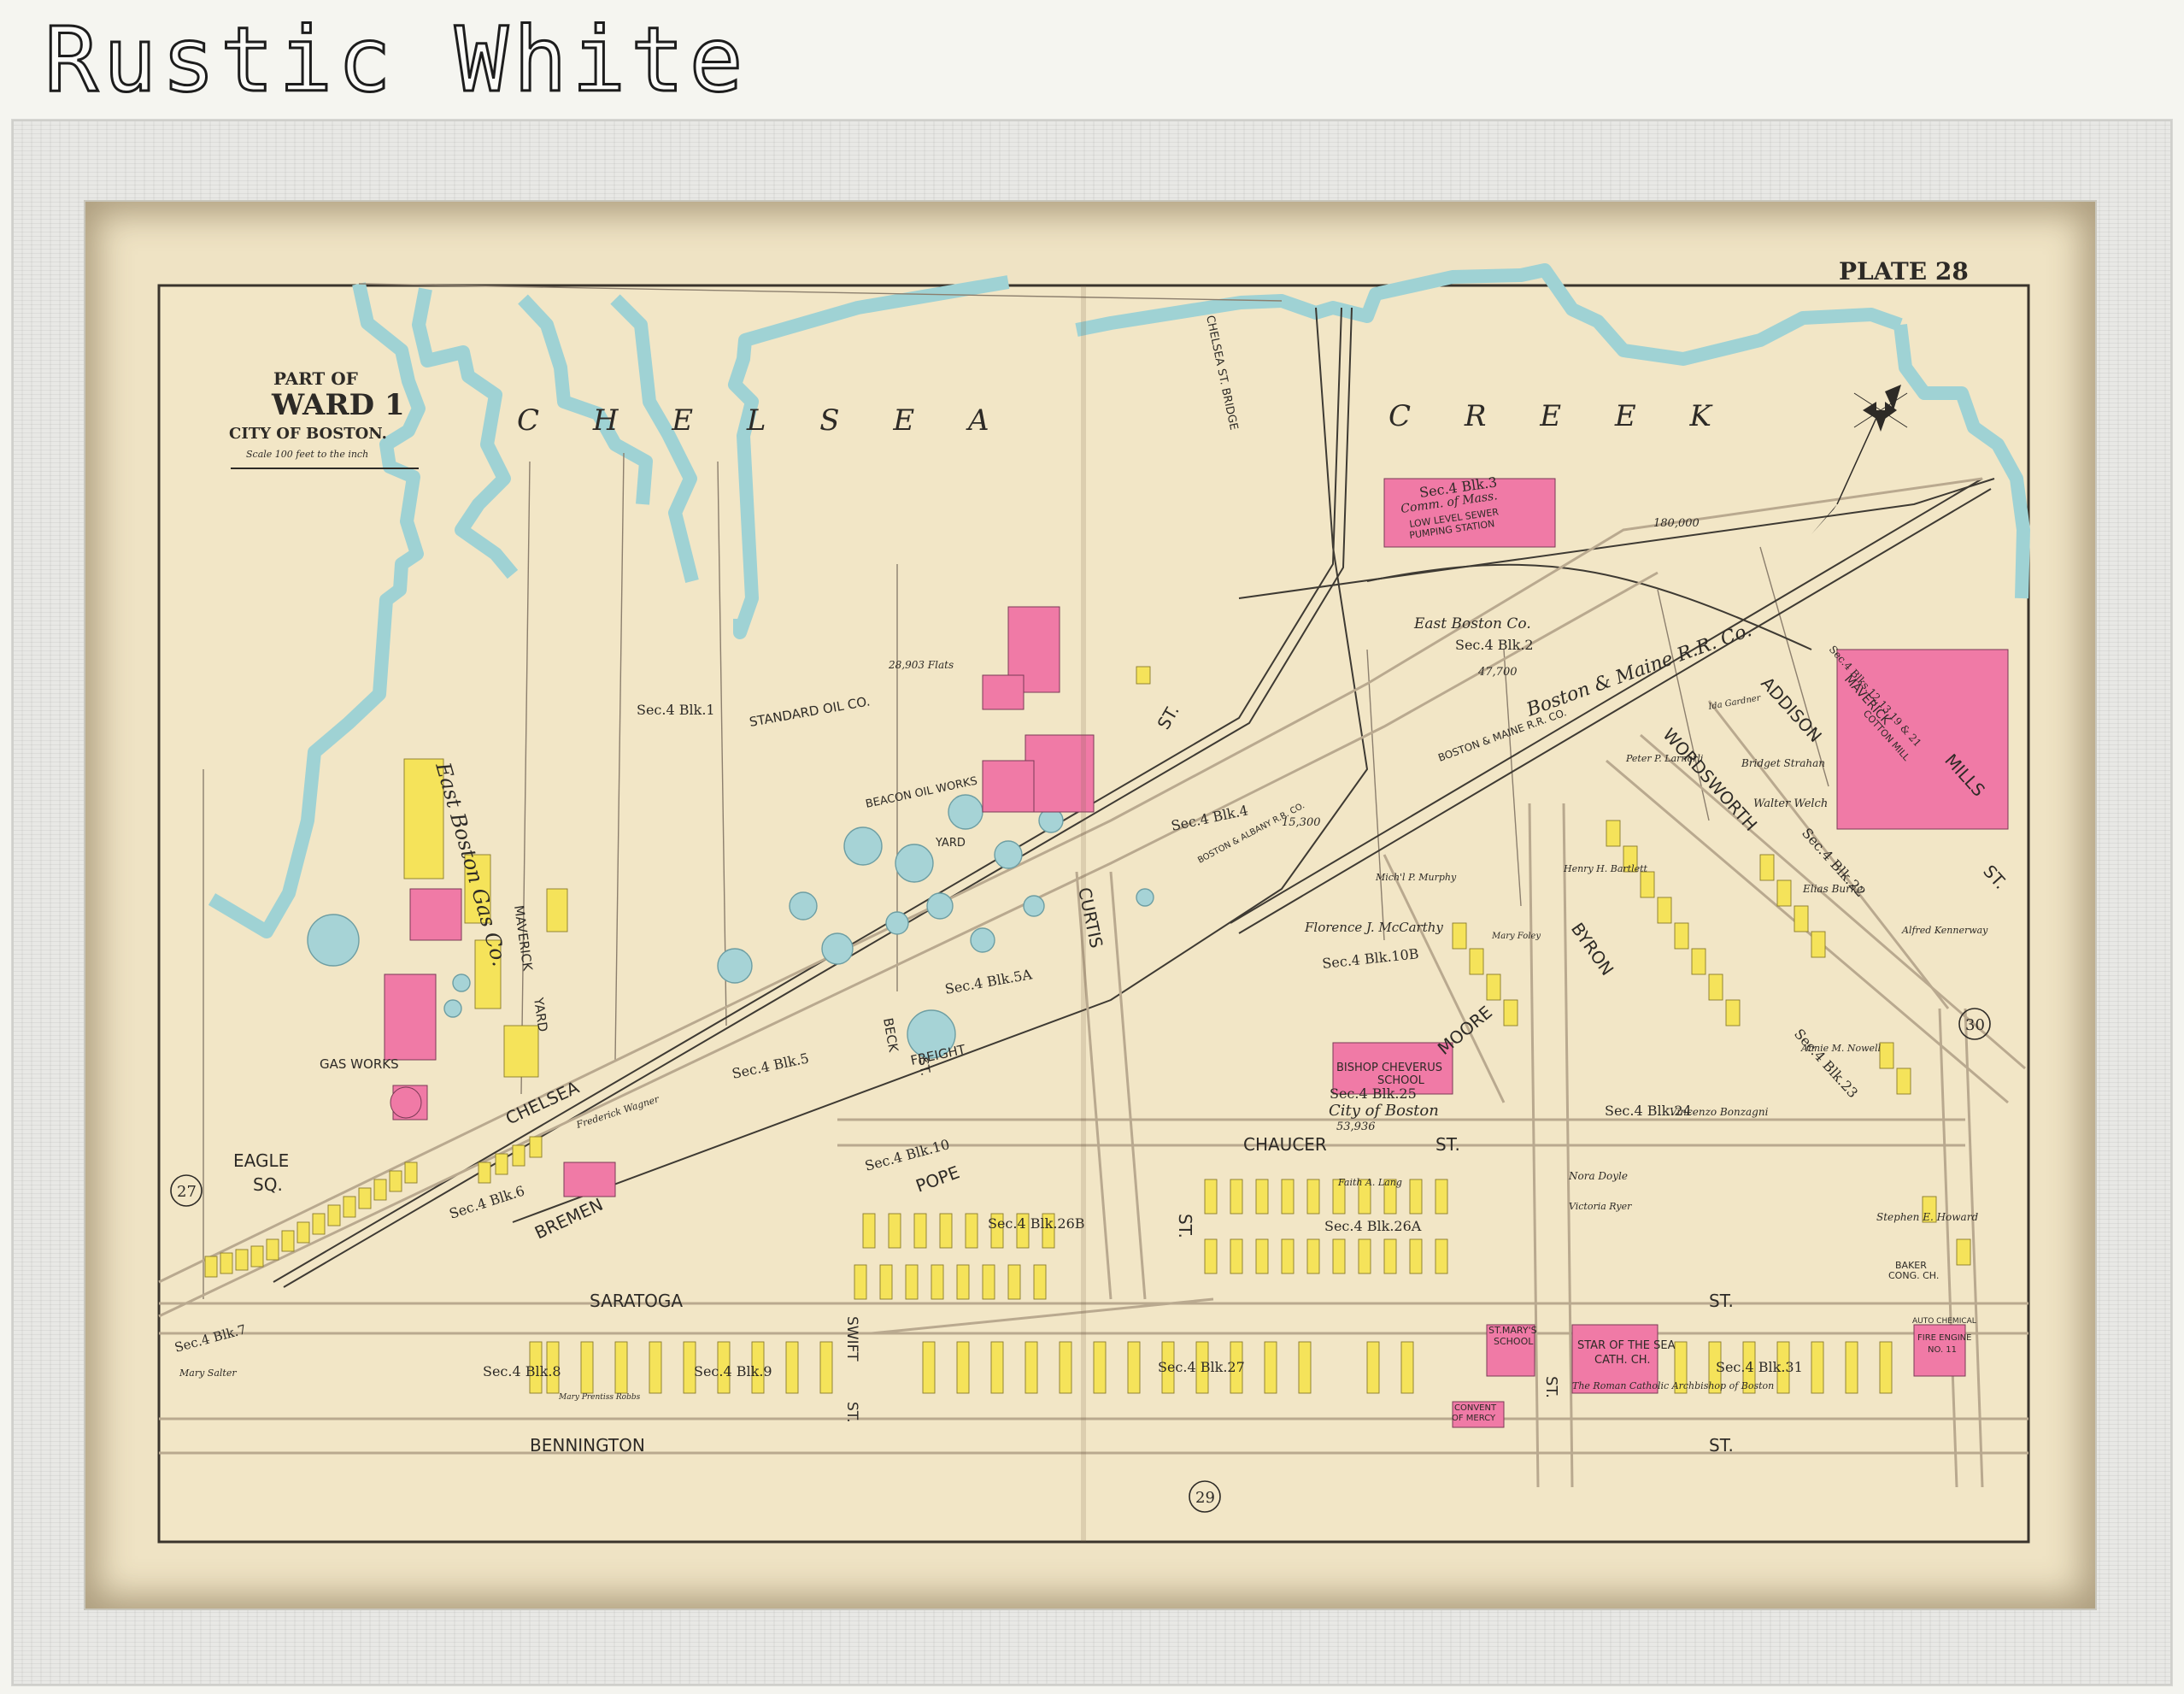  I want to click on fire-engine-3: NO. 11, so click(1943, 1350).